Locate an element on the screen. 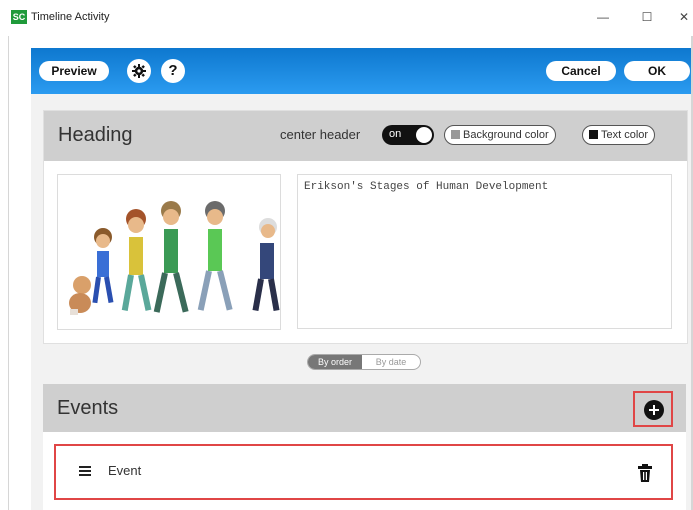 The width and height of the screenshot is (693, 510). settings-button is located at coordinates (139, 71).